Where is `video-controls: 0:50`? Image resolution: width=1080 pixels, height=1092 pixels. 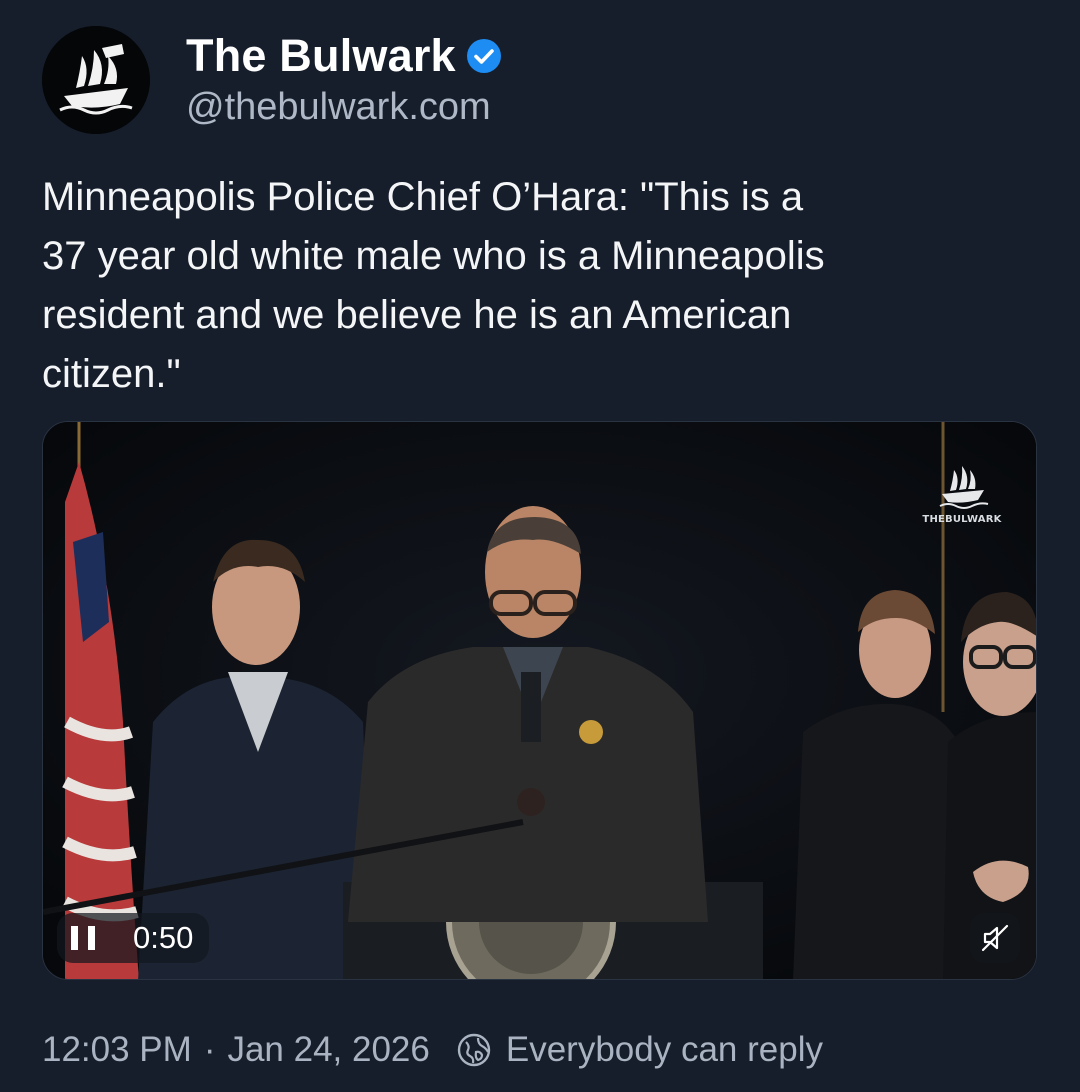 video-controls: 0:50 is located at coordinates (133, 938).